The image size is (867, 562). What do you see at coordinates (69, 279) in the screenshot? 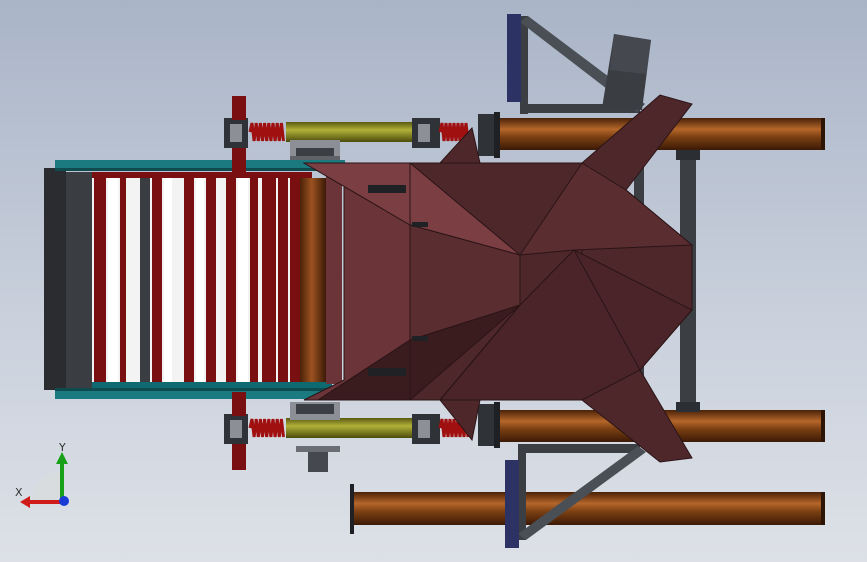
I see `conveyor-end-cap` at bounding box center [69, 279].